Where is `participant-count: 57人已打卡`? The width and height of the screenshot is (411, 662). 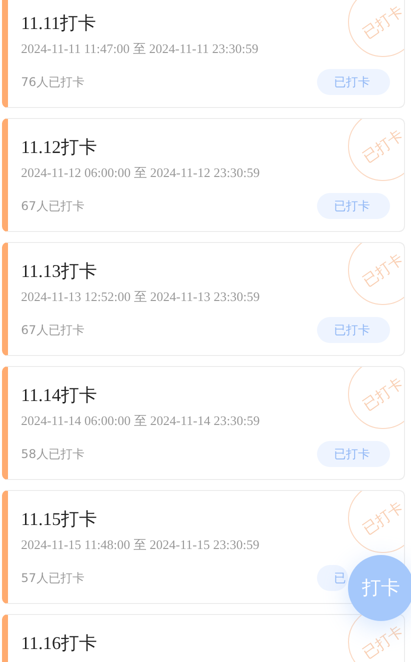
participant-count: 57人已打卡 is located at coordinates (52, 578).